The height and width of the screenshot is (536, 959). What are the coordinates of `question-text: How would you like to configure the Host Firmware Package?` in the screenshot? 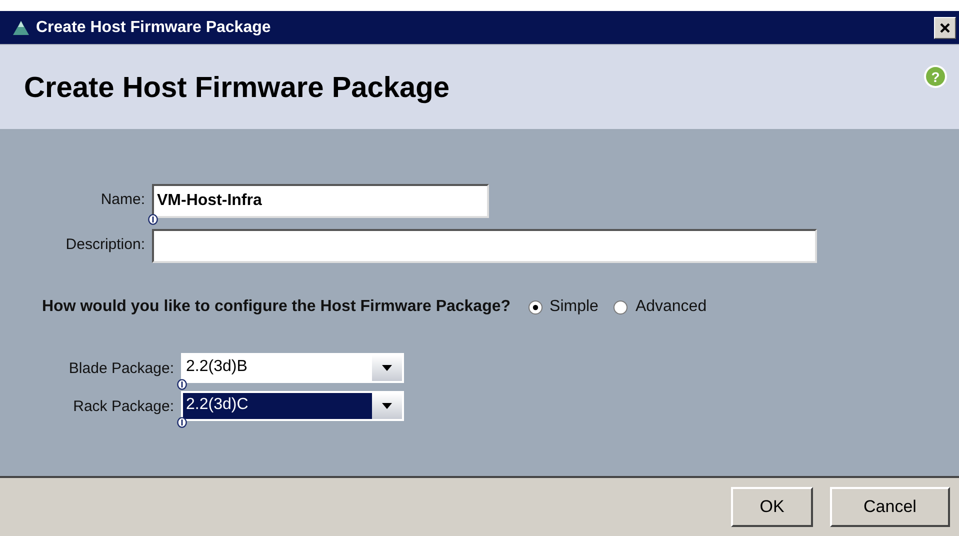 It's located at (276, 307).